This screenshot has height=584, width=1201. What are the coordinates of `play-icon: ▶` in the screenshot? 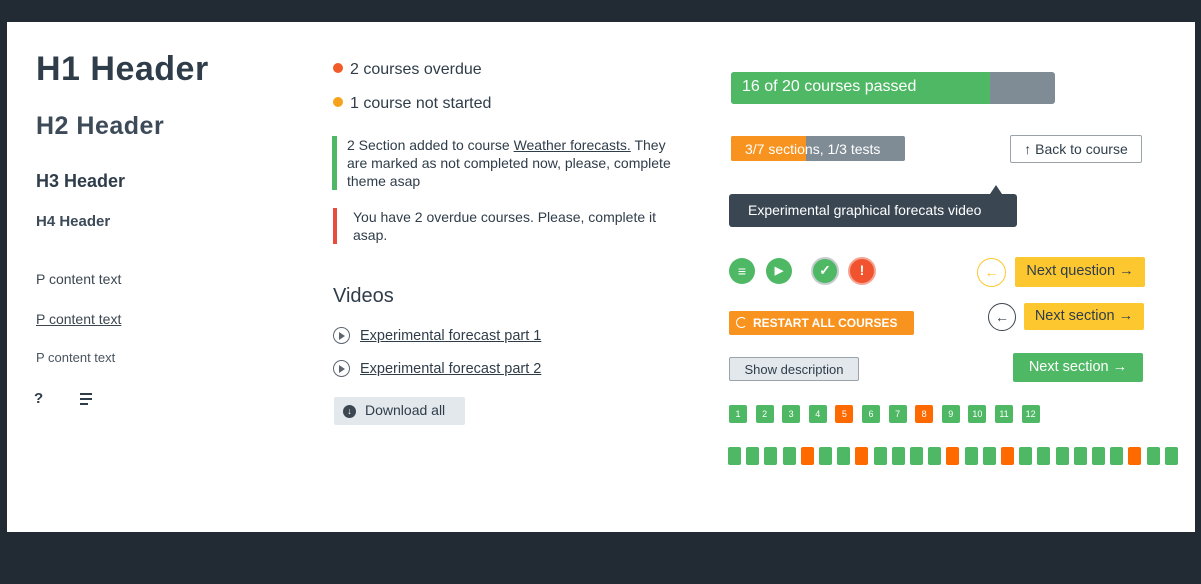 It's located at (779, 271).